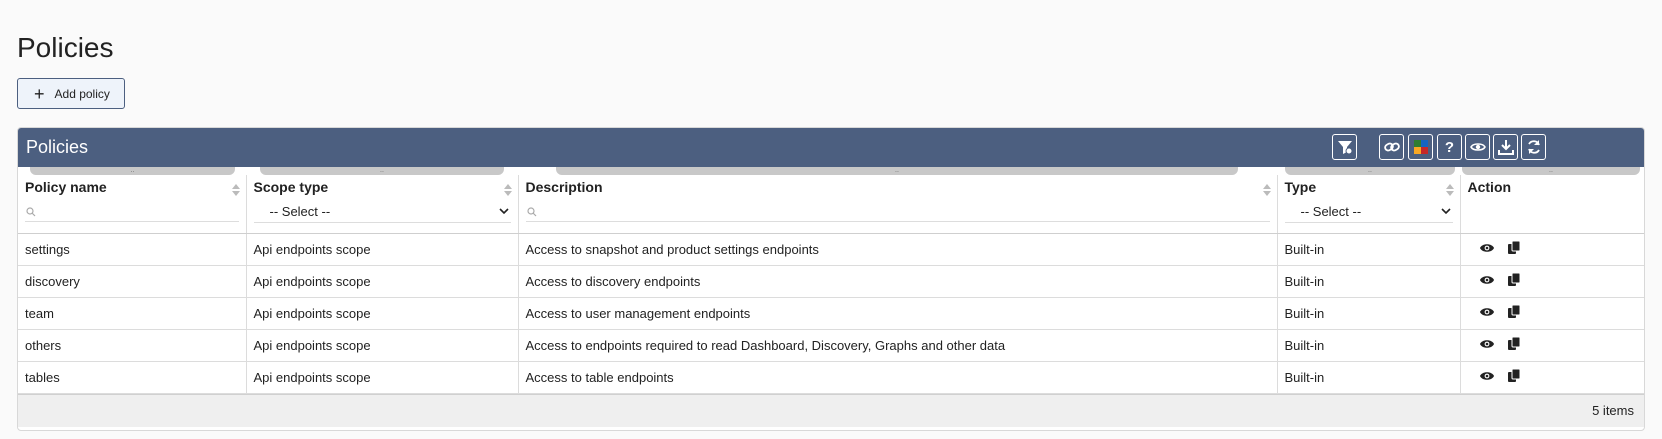 Image resolution: width=1662 pixels, height=439 pixels. Describe the element at coordinates (1533, 147) in the screenshot. I see `refresh-icon` at that location.